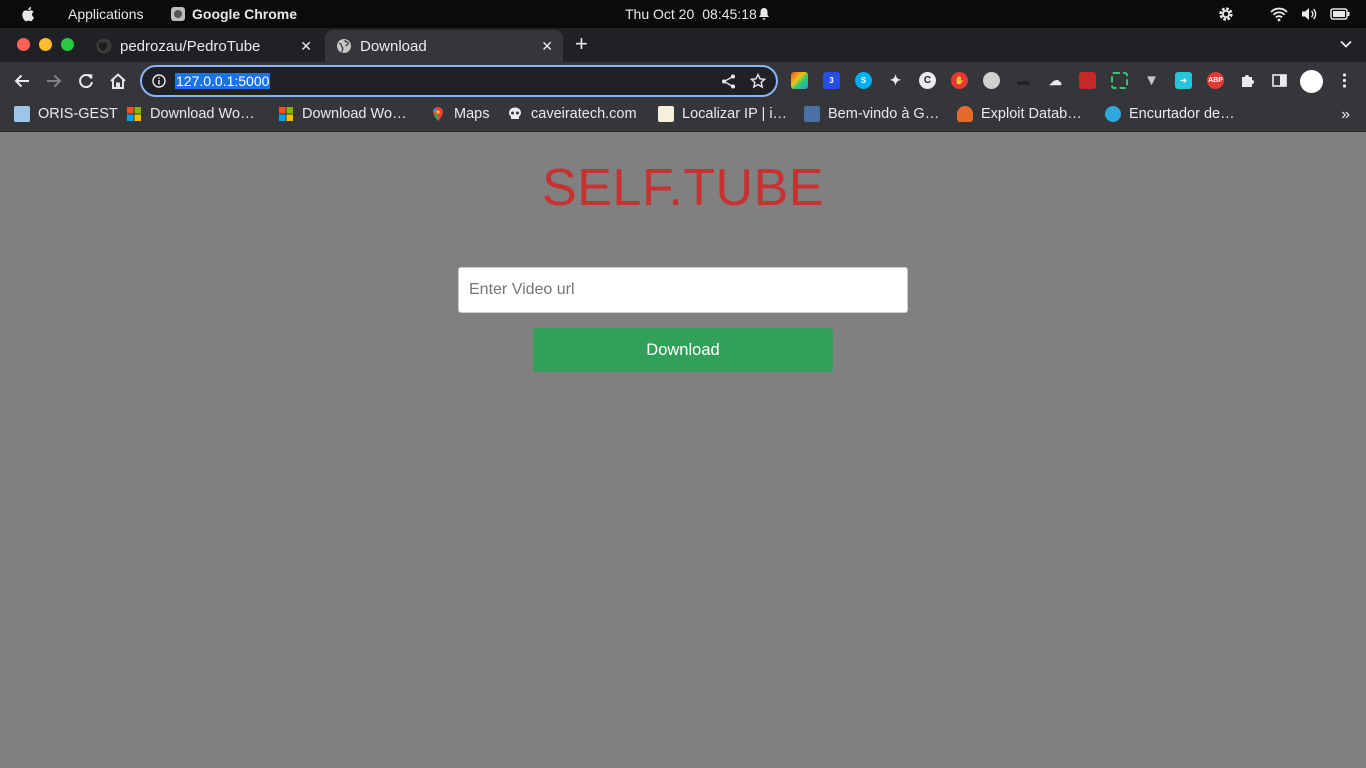  I want to click on battery-icon, so click(1340, 14).